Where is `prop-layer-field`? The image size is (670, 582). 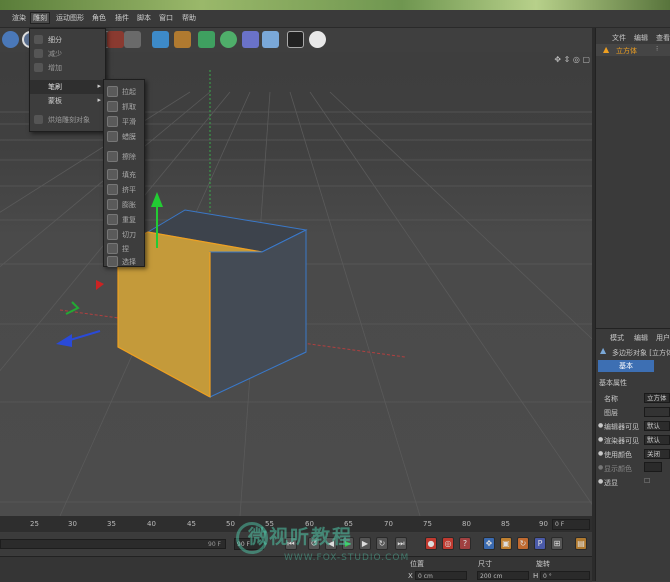 prop-layer-field is located at coordinates (657, 412).